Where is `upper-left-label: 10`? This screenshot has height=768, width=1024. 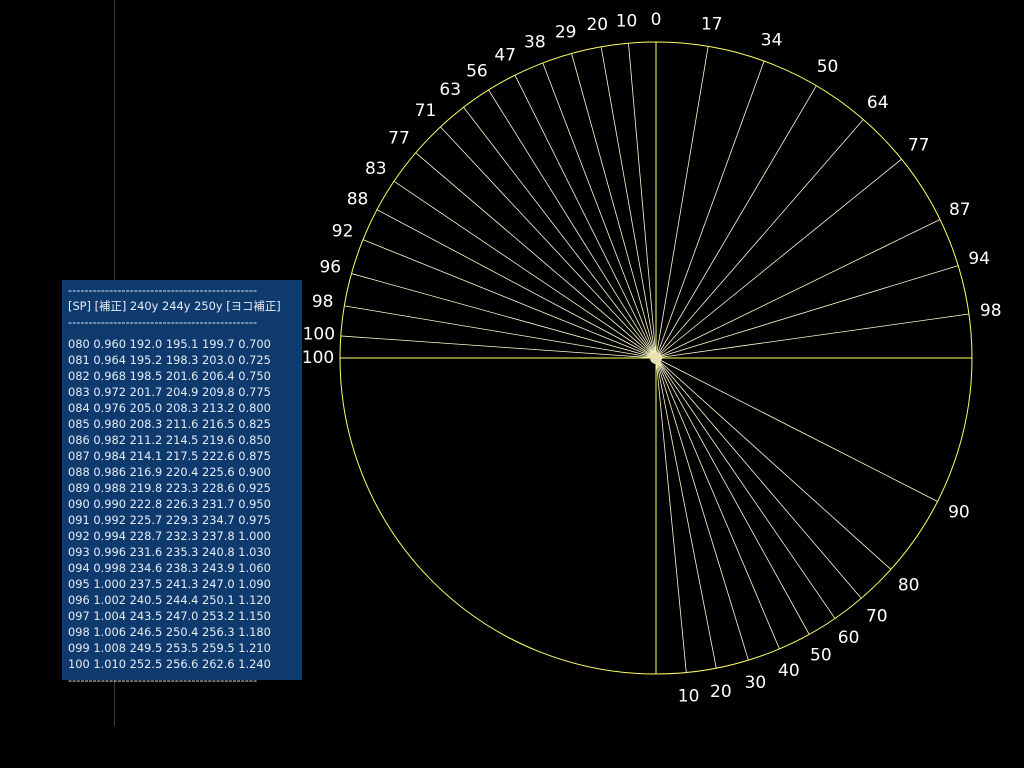 upper-left-label: 10 is located at coordinates (627, 21).